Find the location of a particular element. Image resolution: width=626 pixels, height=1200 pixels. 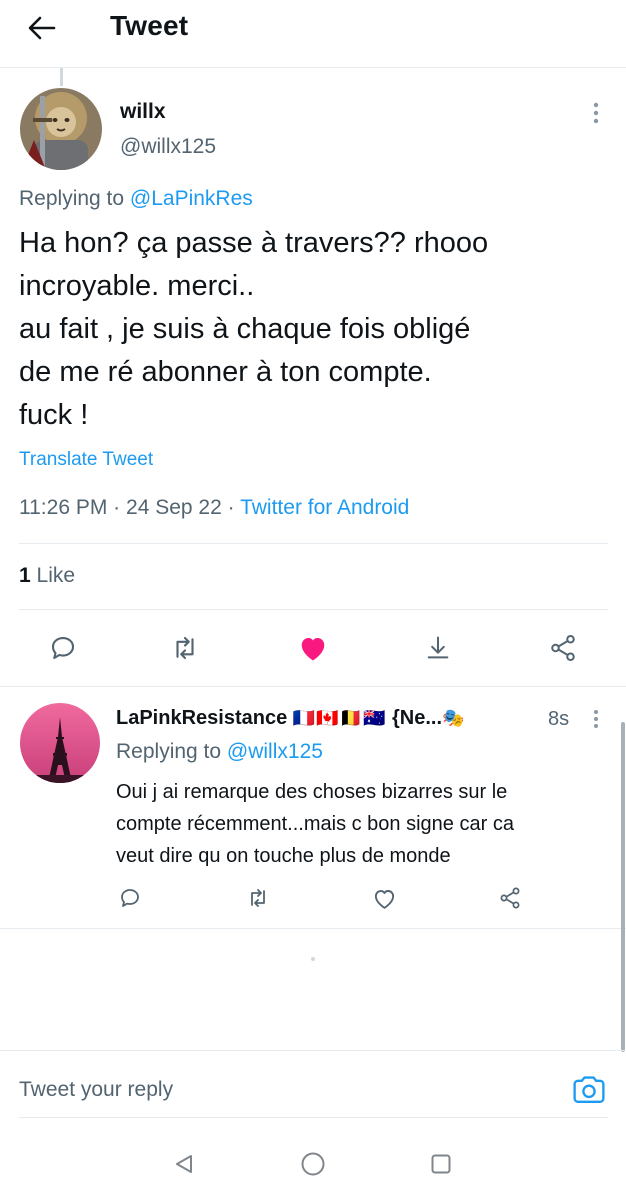

eiffel-tower-avatar-image is located at coordinates (60, 743).